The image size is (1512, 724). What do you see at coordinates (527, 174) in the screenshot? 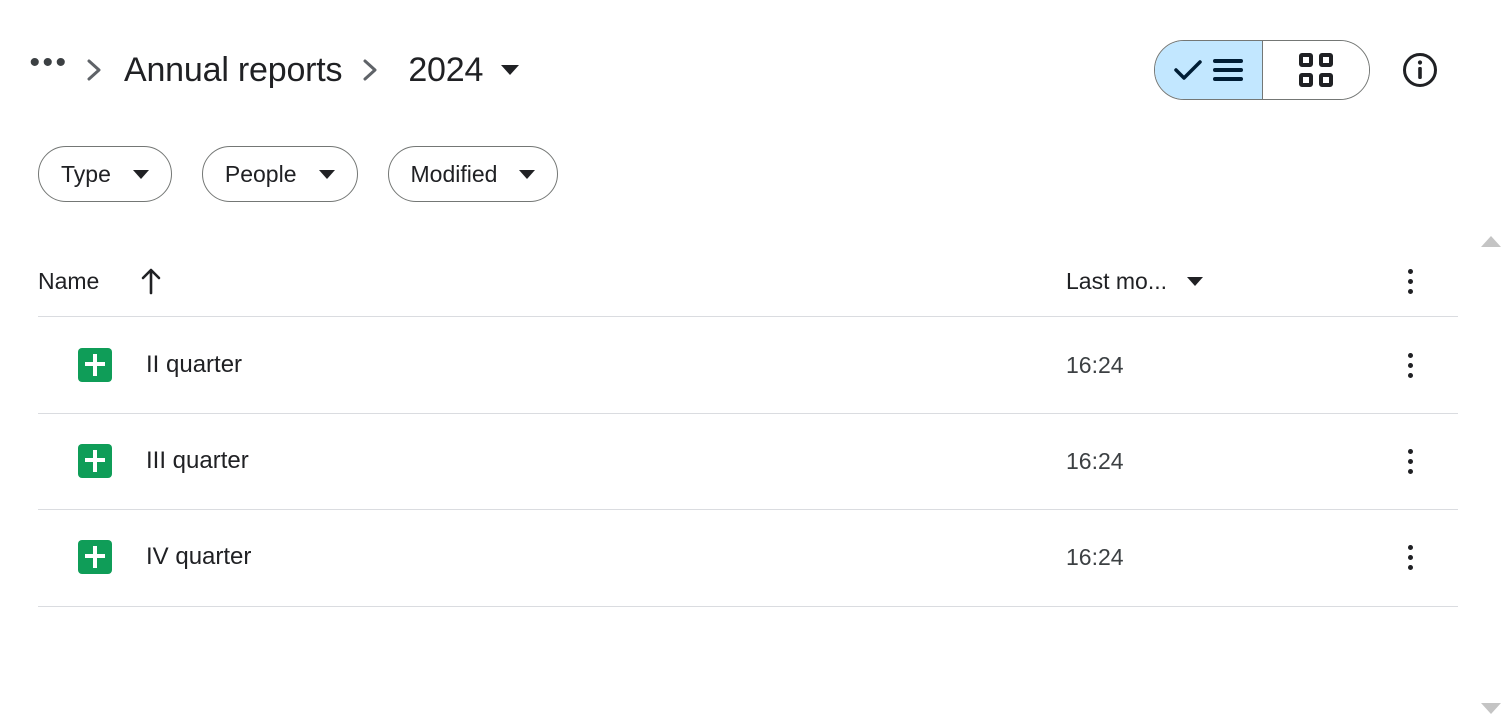
I see `chevron-down-icon-modified` at bounding box center [527, 174].